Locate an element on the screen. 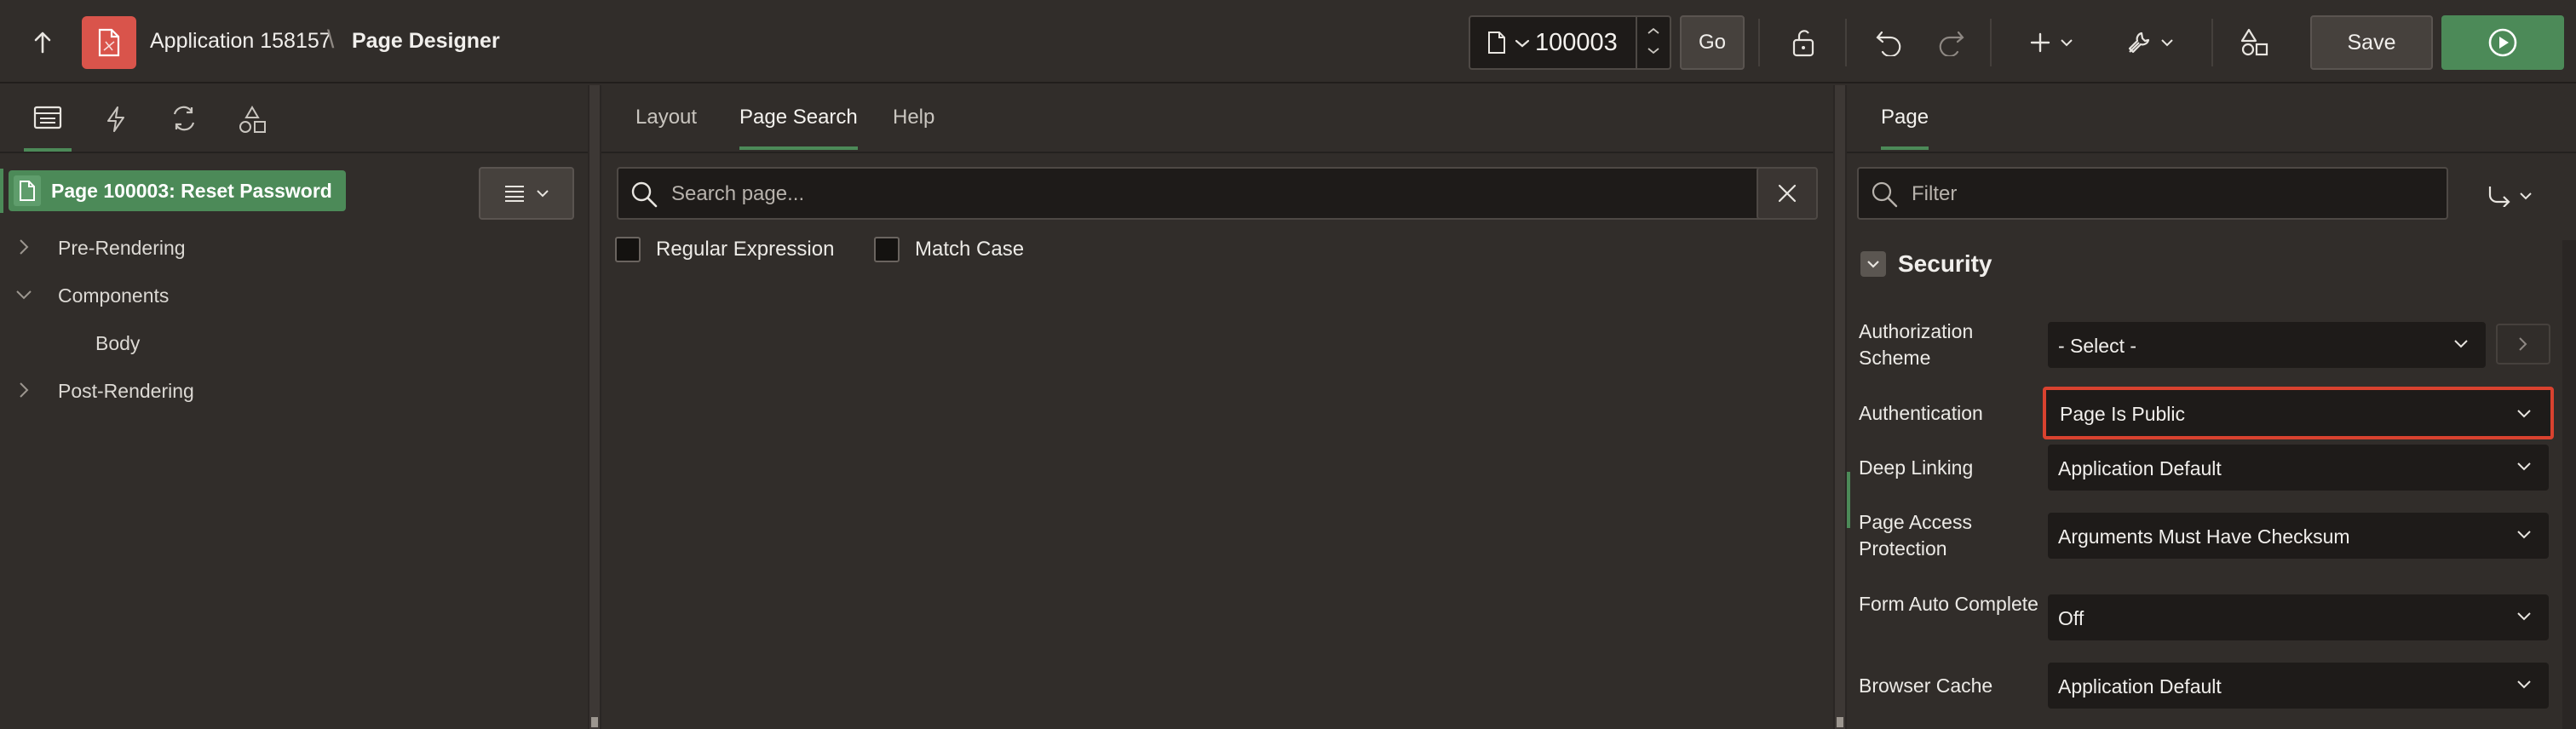 The height and width of the screenshot is (729, 2576). navigate-up-button is located at coordinates (43, 43).